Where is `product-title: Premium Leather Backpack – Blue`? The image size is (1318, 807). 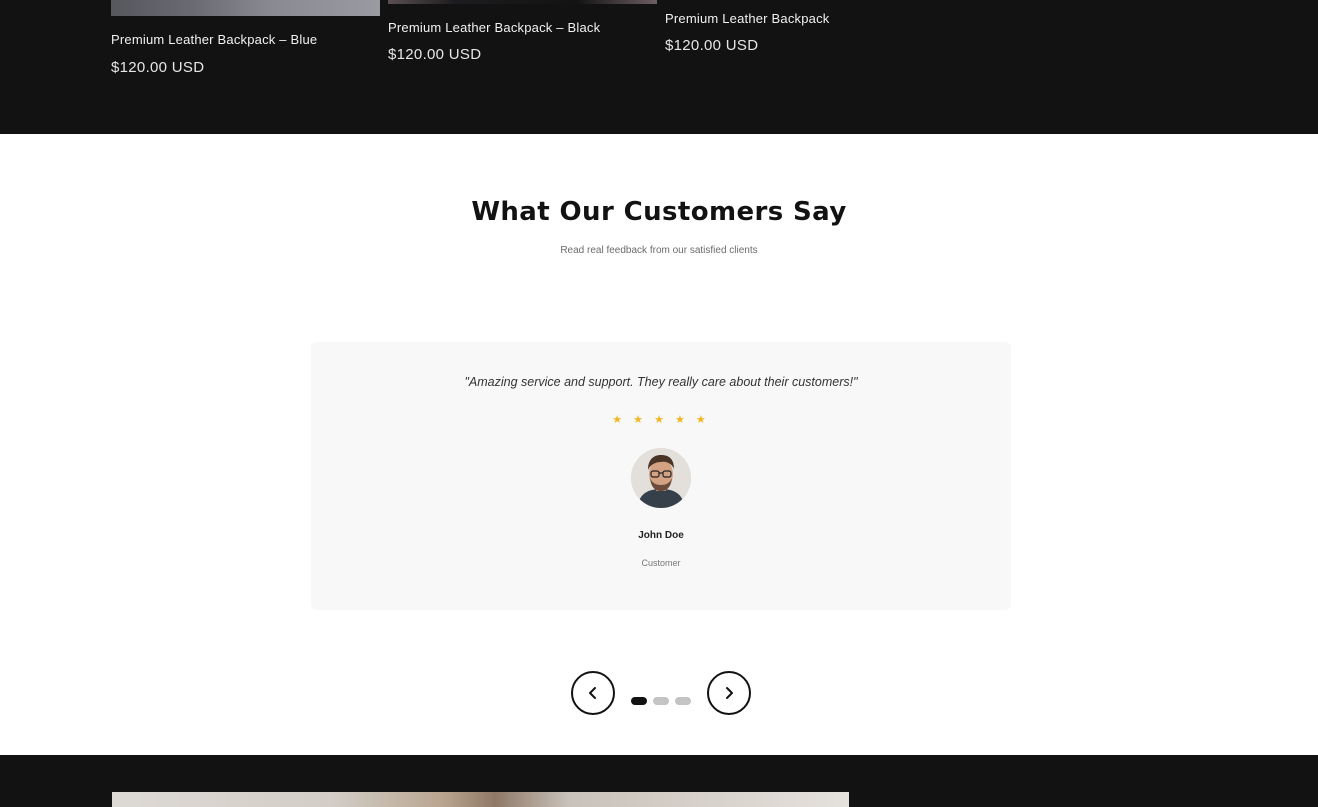 product-title: Premium Leather Backpack – Blue is located at coordinates (214, 39).